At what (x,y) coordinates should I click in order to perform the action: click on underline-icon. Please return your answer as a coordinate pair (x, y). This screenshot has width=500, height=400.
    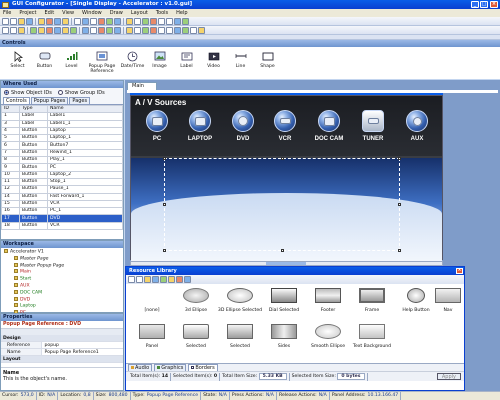
    Looking at the image, I should click on (21, 30).